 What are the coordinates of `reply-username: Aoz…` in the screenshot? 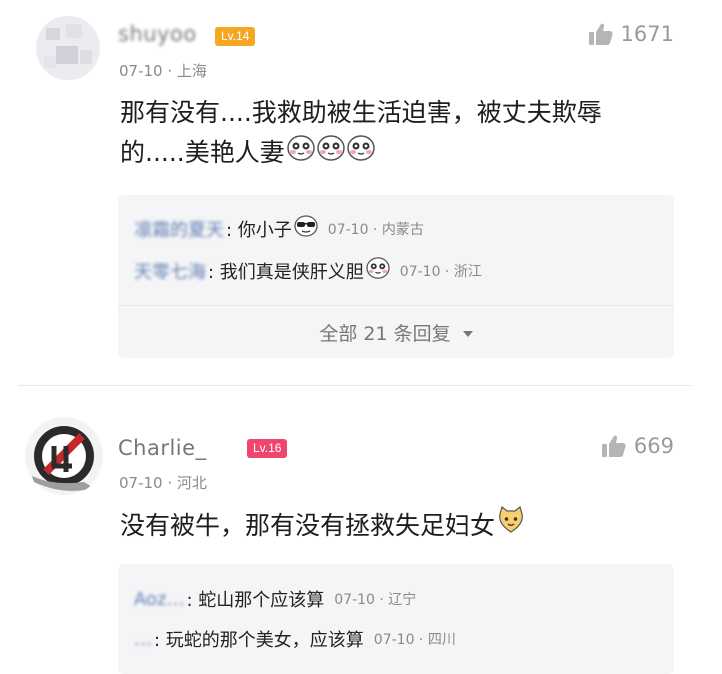 It's located at (159, 599).